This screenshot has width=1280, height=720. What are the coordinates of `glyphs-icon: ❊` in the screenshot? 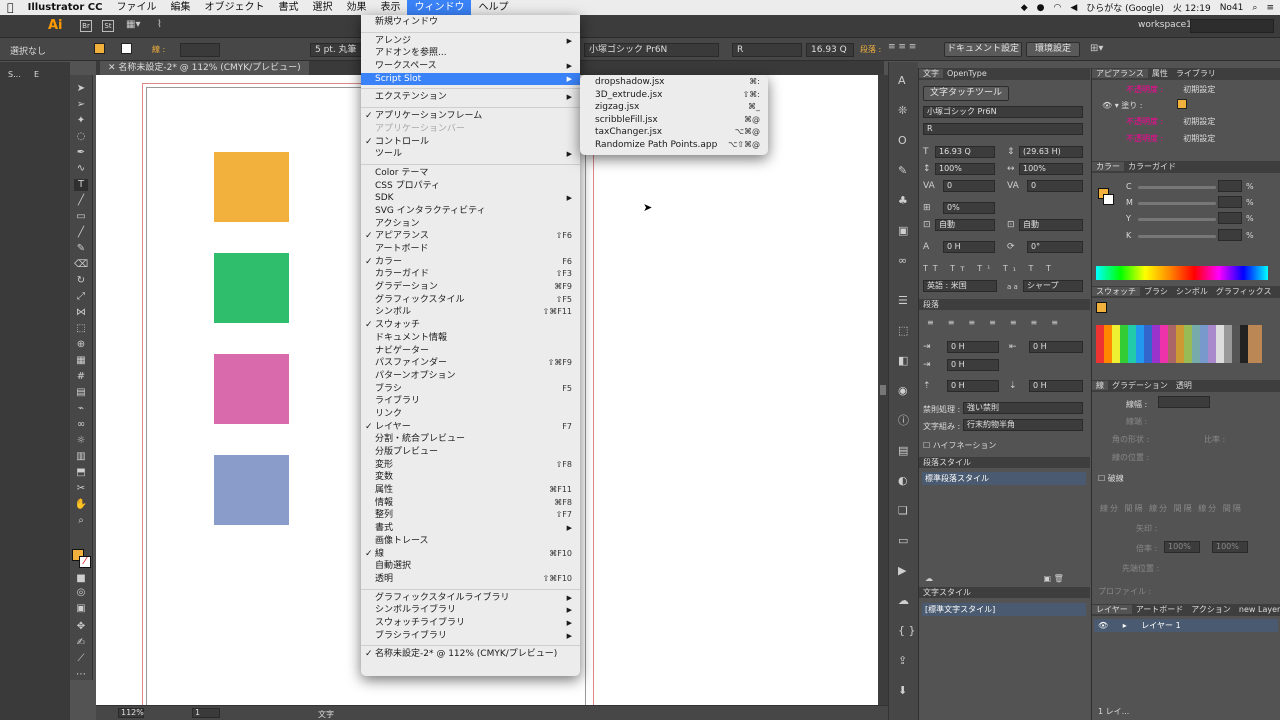 It's located at (902, 110).